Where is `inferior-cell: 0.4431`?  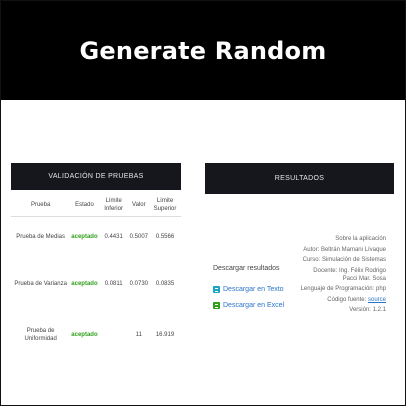 inferior-cell: 0.4431 is located at coordinates (113, 237).